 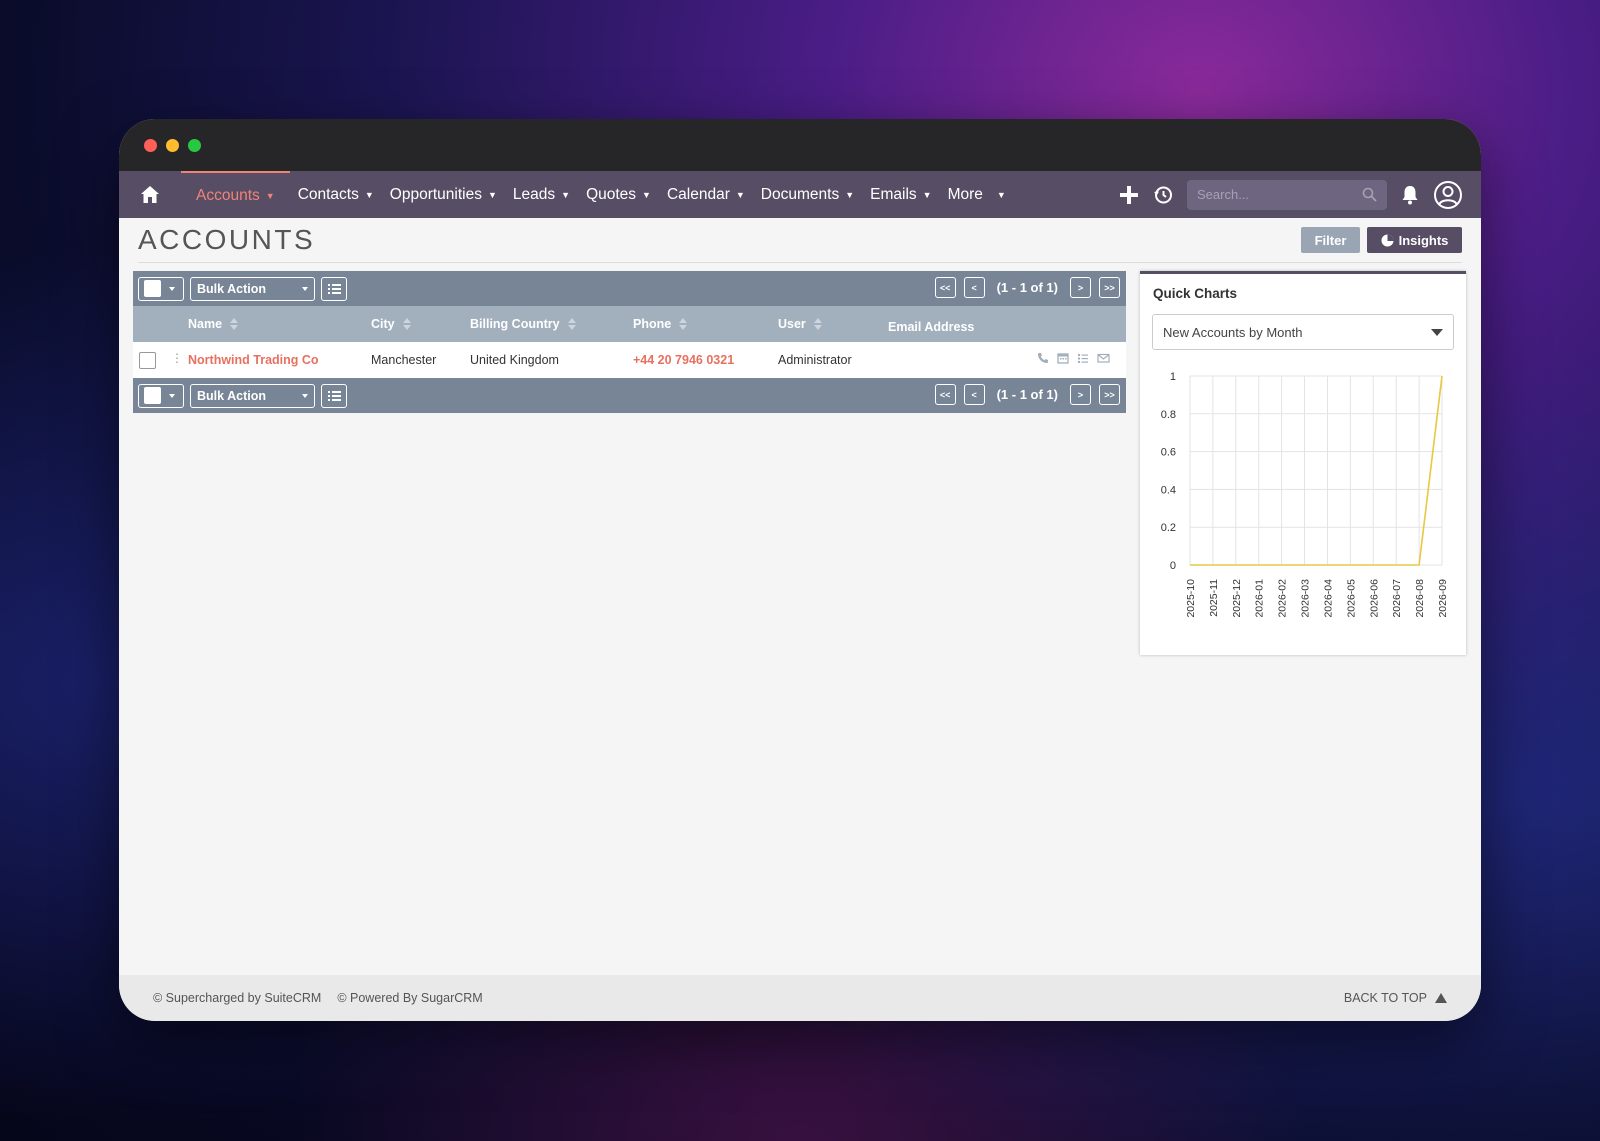 What do you see at coordinates (1316, 470) in the screenshot?
I see `series-line-new-accounts` at bounding box center [1316, 470].